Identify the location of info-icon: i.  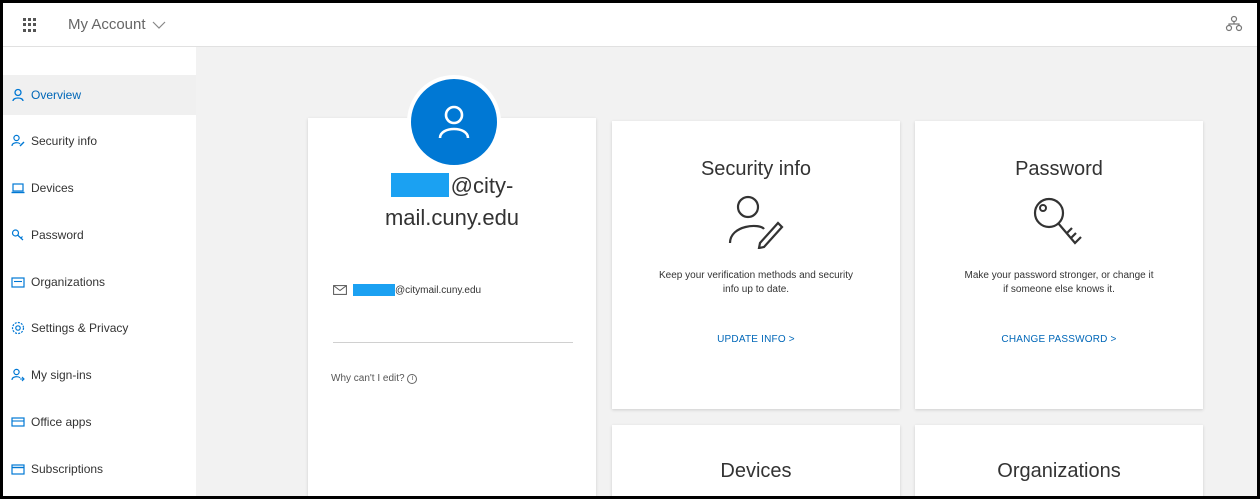
(412, 379).